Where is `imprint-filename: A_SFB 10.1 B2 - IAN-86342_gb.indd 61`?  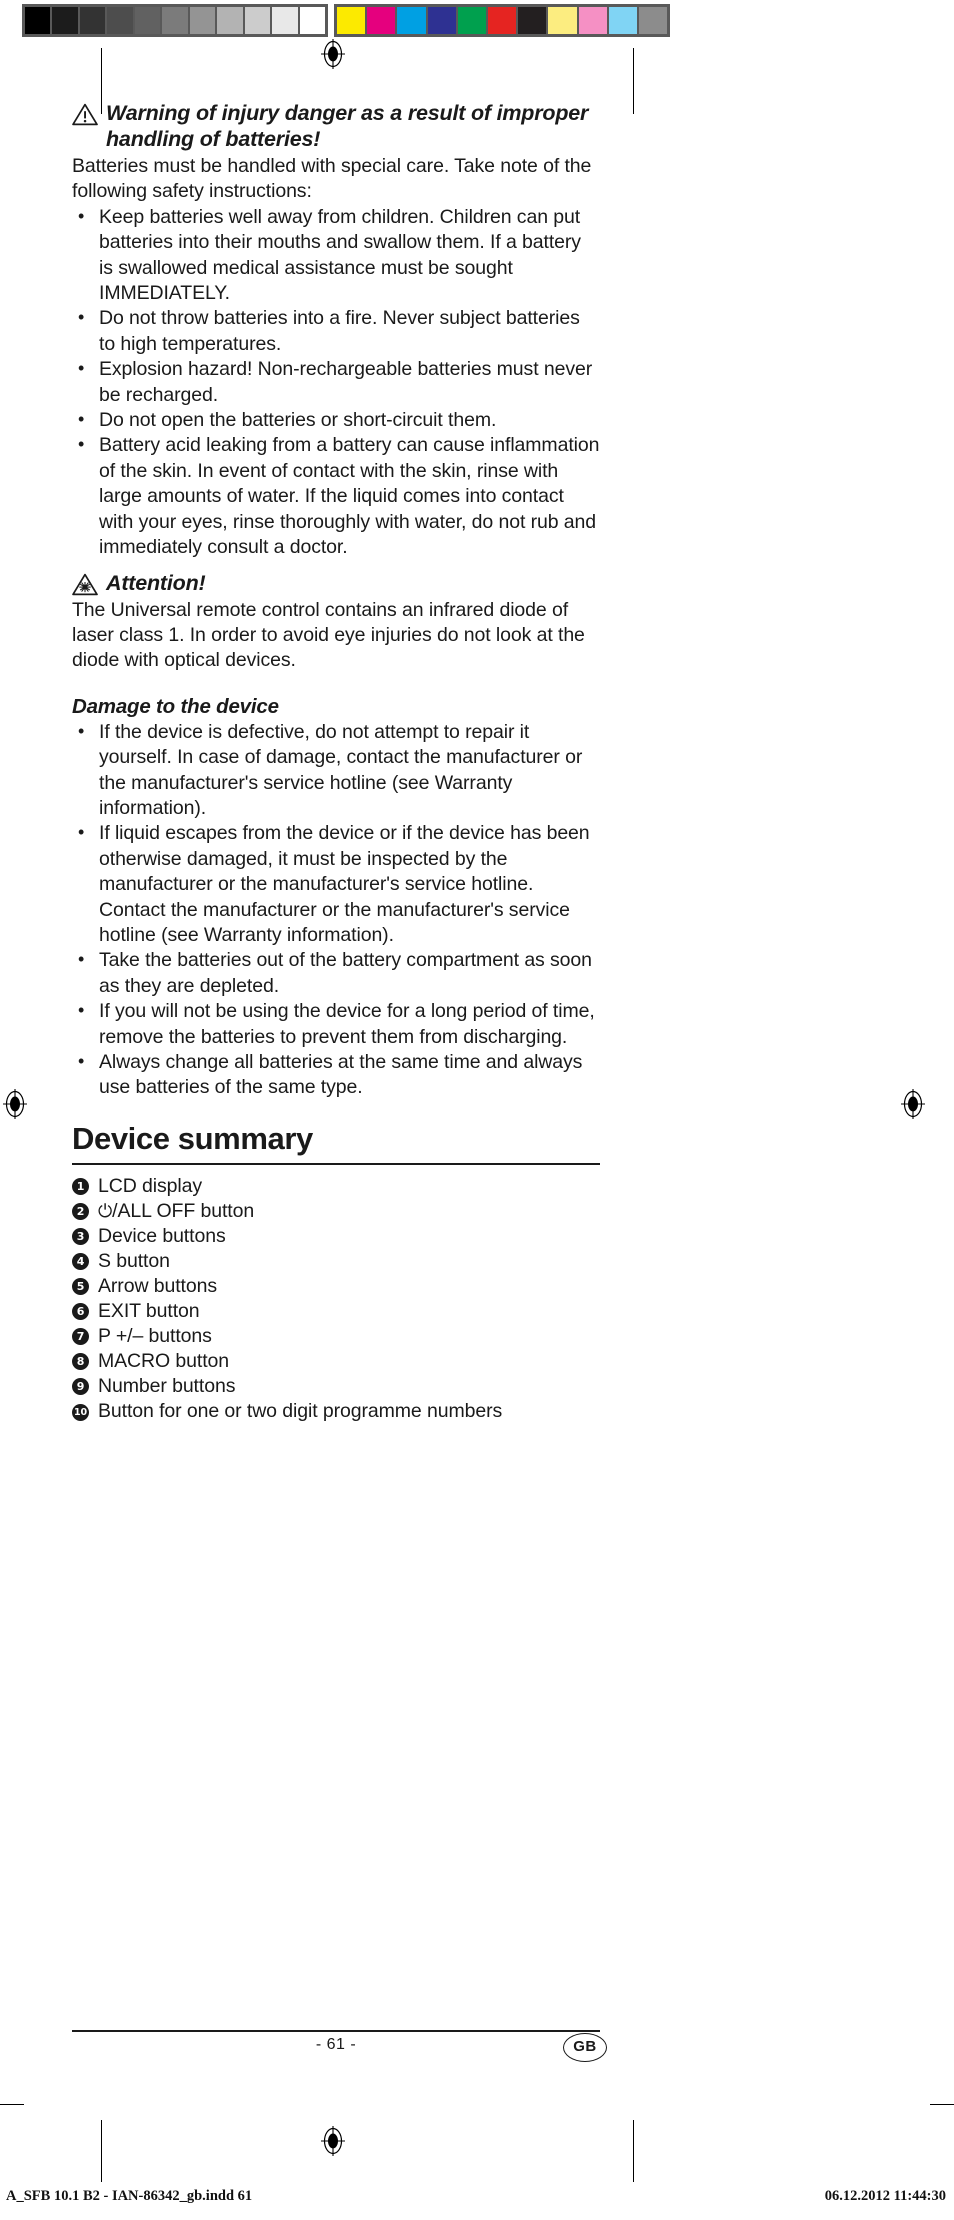
imprint-filename: A_SFB 10.1 B2 - IAN-86342_gb.indd 61 is located at coordinates (129, 2196).